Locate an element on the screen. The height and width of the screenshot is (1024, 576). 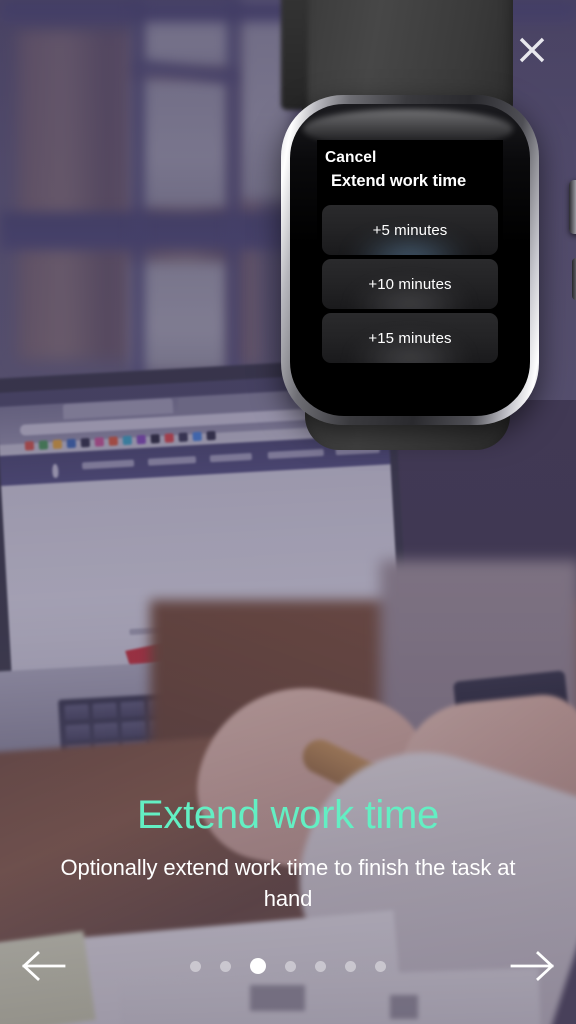
carousel-navigation is located at coordinates (288, 966).